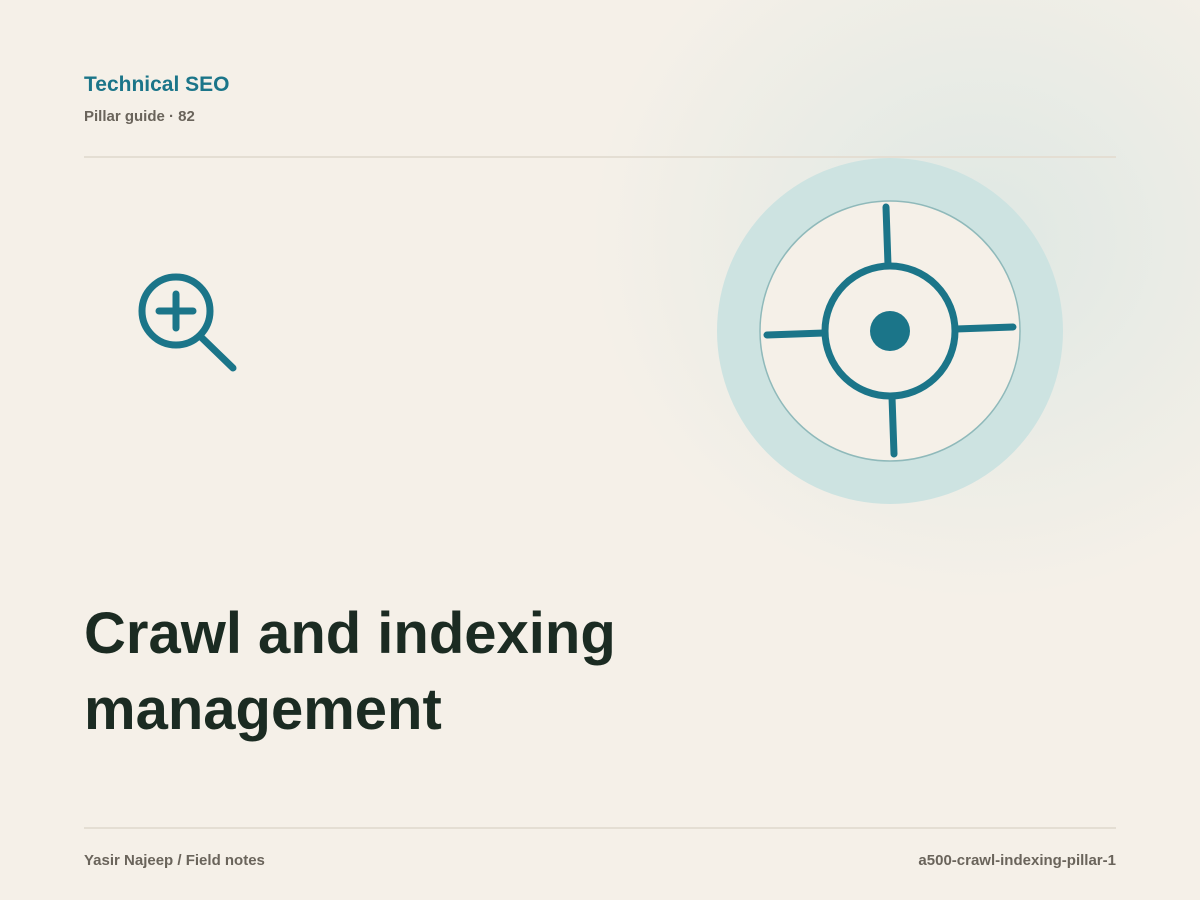 The height and width of the screenshot is (900, 1200). What do you see at coordinates (174, 860) in the screenshot?
I see `author-credit: Yasir Najeep / Field notes` at bounding box center [174, 860].